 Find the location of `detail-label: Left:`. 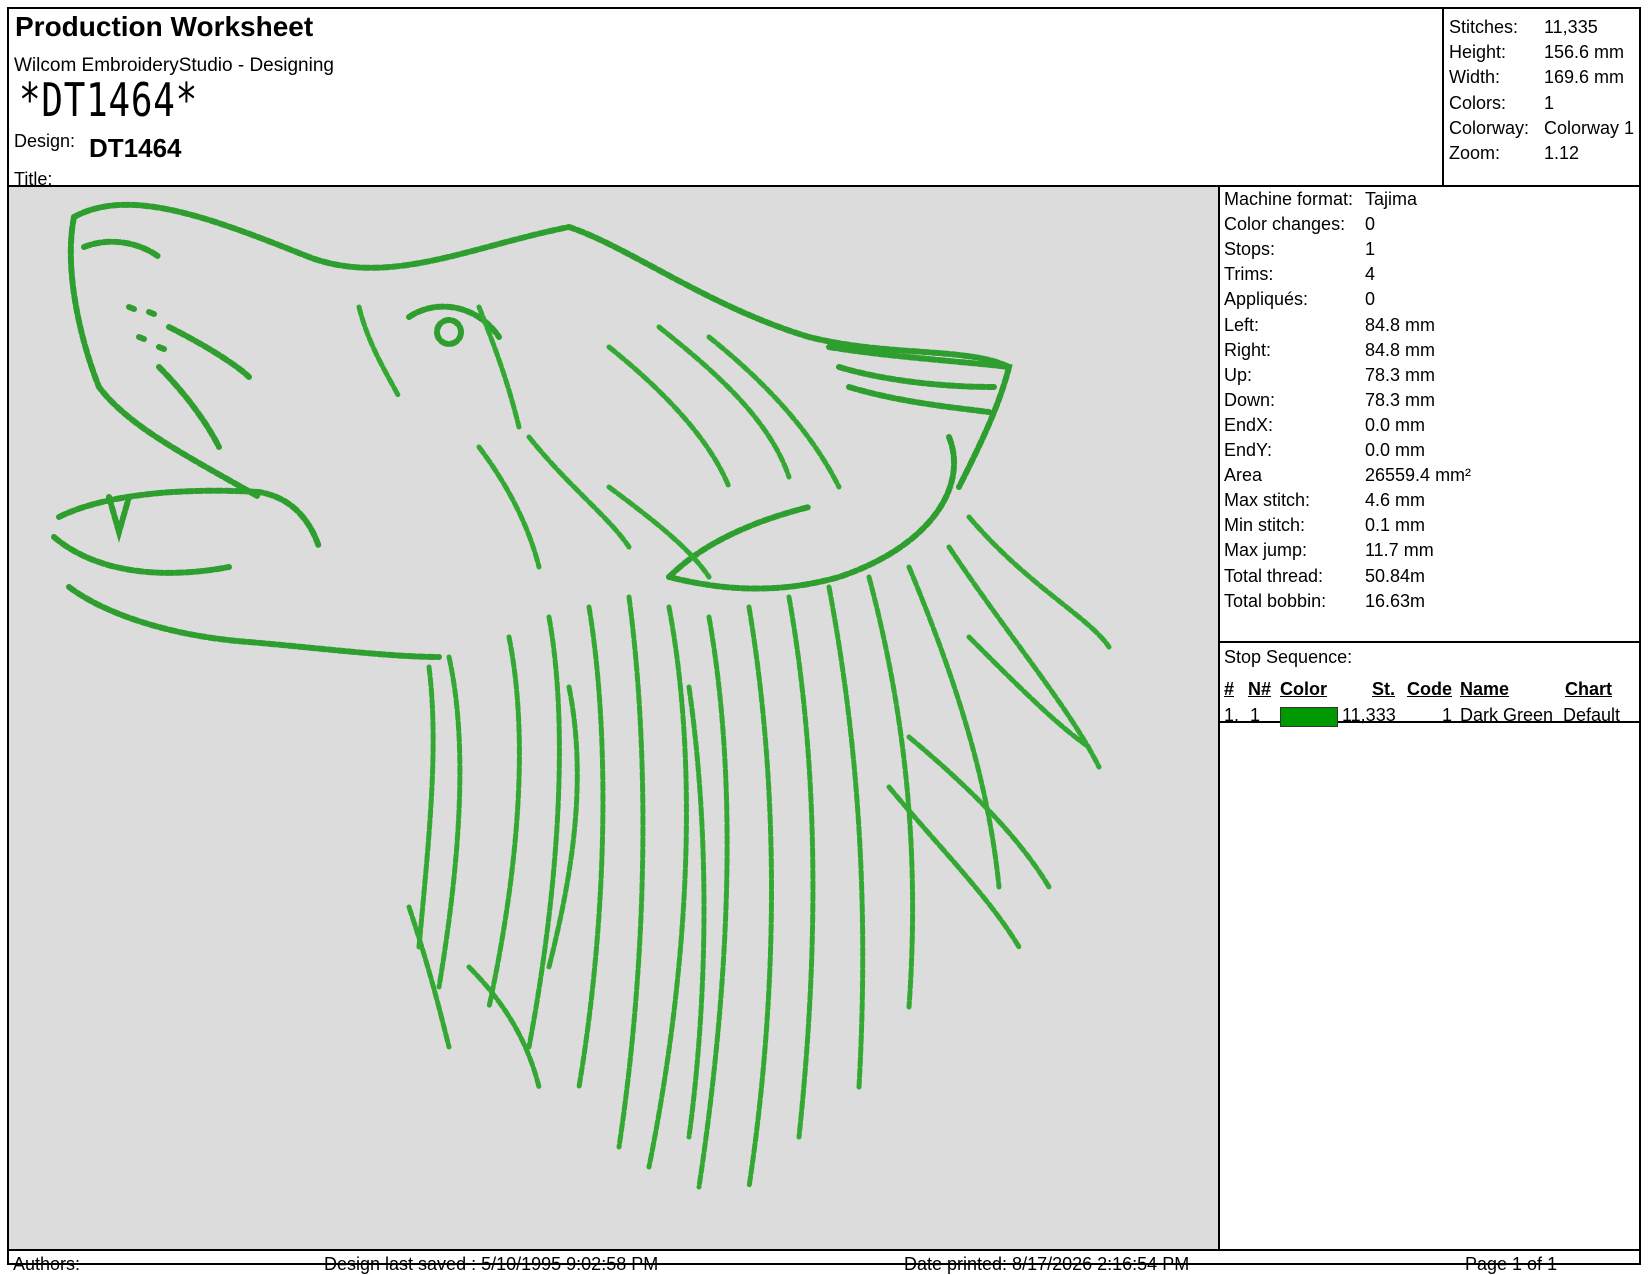

detail-label: Left: is located at coordinates (1242, 324).